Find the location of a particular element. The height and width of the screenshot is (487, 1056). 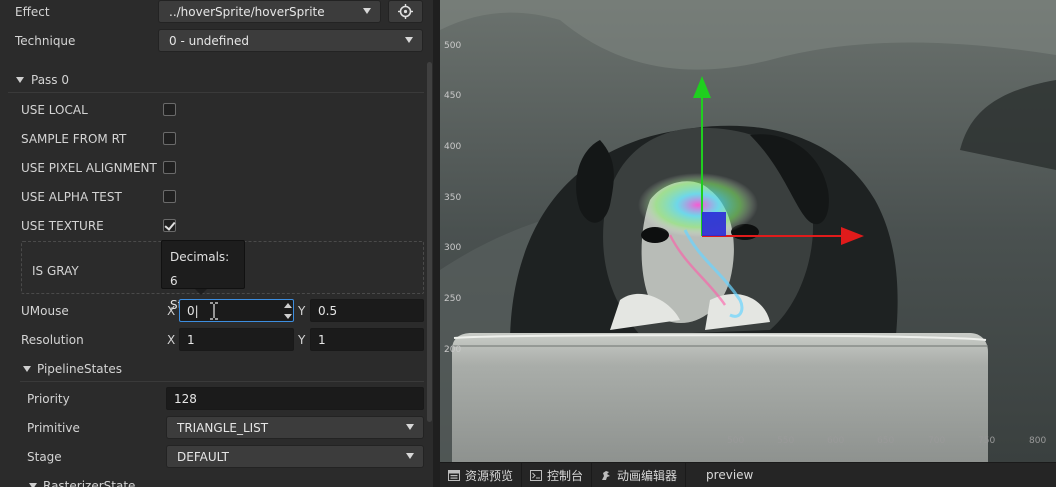

panel-splitter is located at coordinates (436, 243).